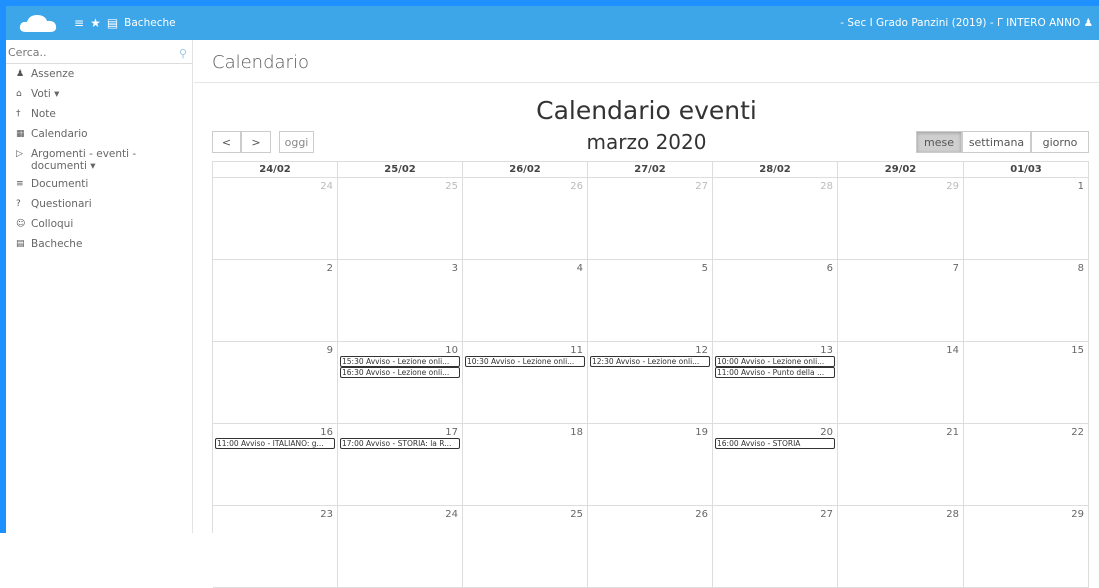  Describe the element at coordinates (775, 443) in the screenshot. I see `calendar-event: 16:00 Avviso - STORIA` at that location.